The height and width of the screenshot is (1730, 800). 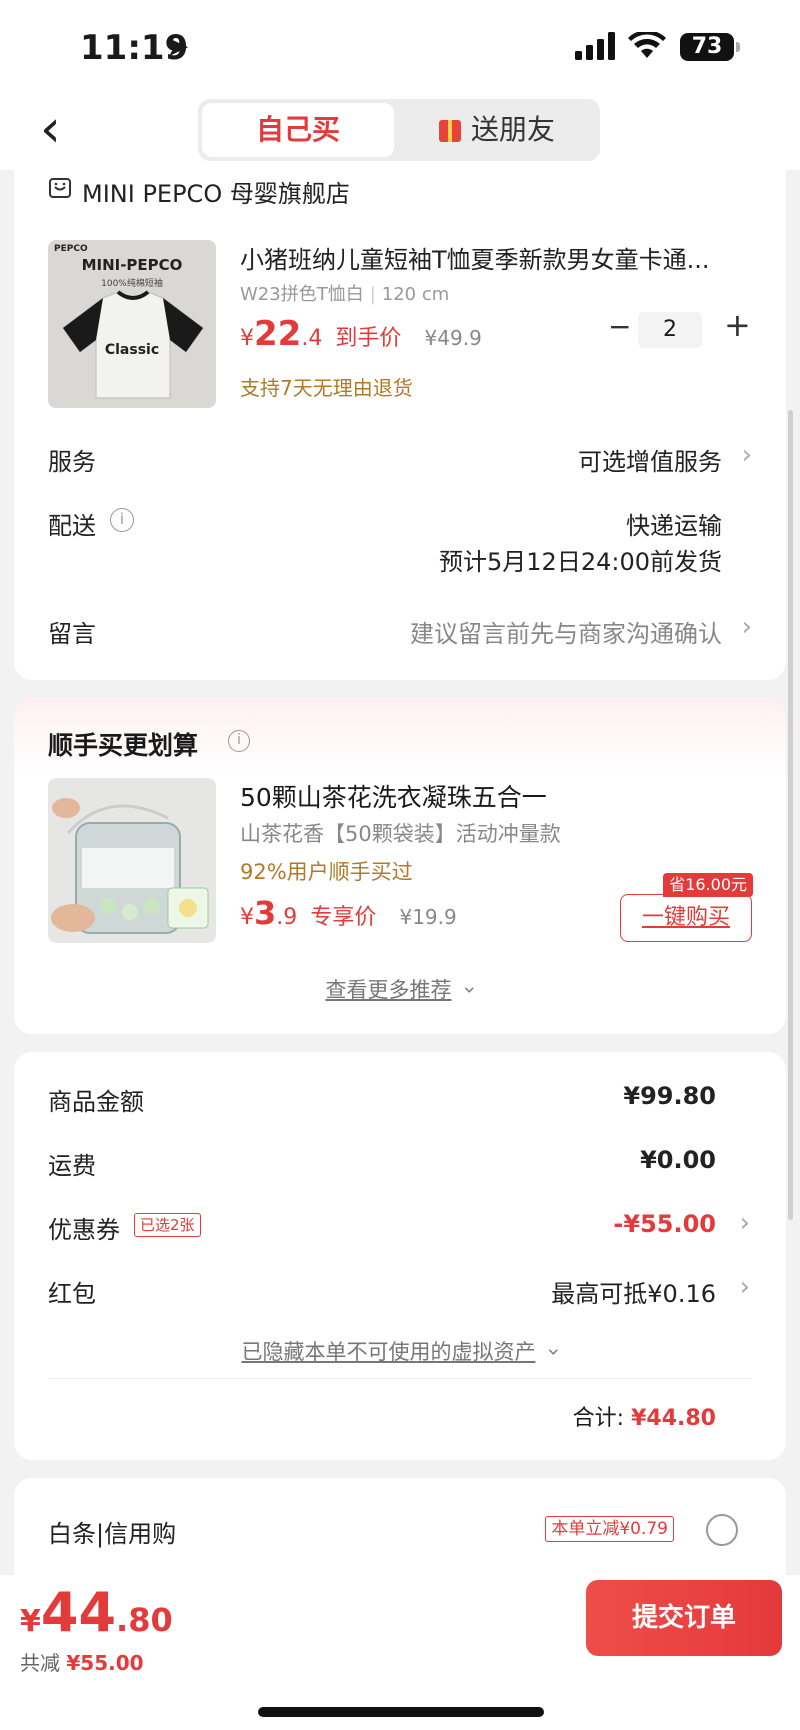 What do you see at coordinates (400, 834) in the screenshot?
I see `addon-spec: 山茶花香【50颗袋装】活动冲量款` at bounding box center [400, 834].